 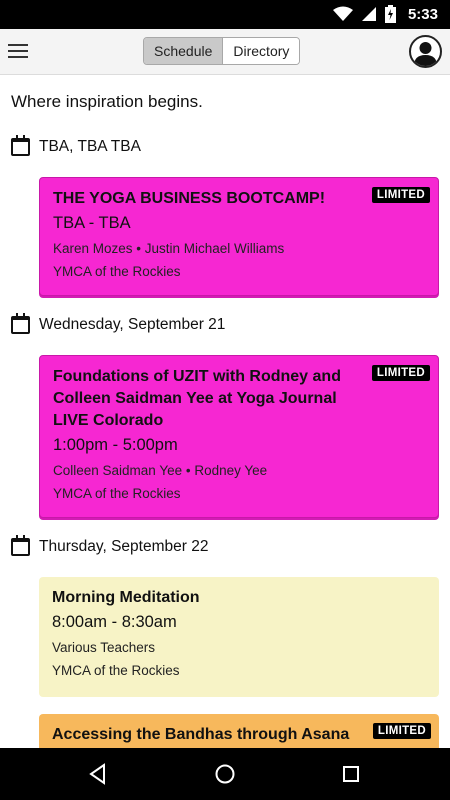 I want to click on app-header: Schedule Directory, so click(x=225, y=52).